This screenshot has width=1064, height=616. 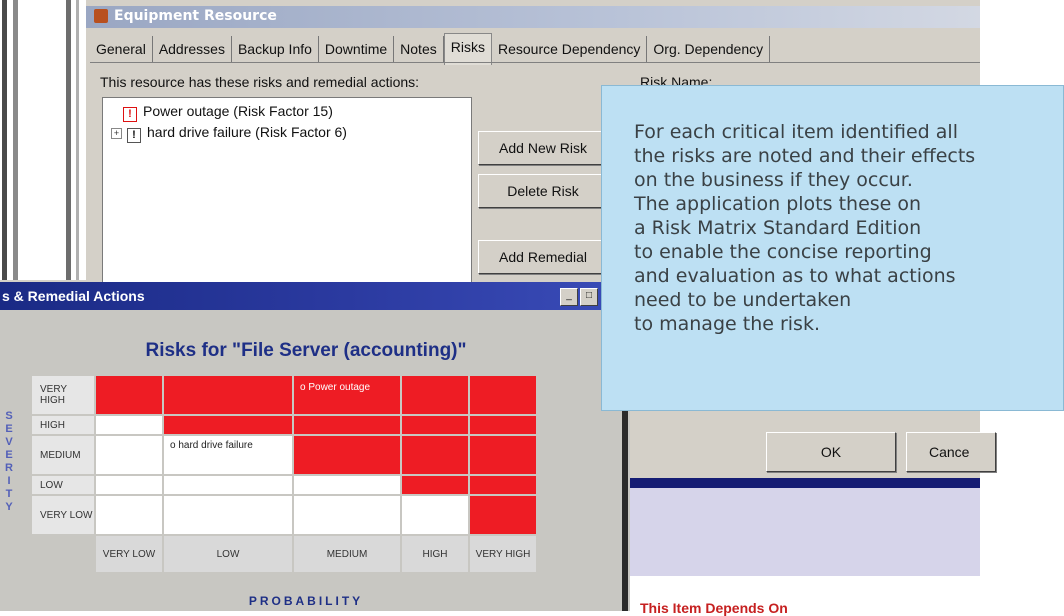 What do you see at coordinates (129, 554) in the screenshot?
I see `col-label-very-low: VERY LOW` at bounding box center [129, 554].